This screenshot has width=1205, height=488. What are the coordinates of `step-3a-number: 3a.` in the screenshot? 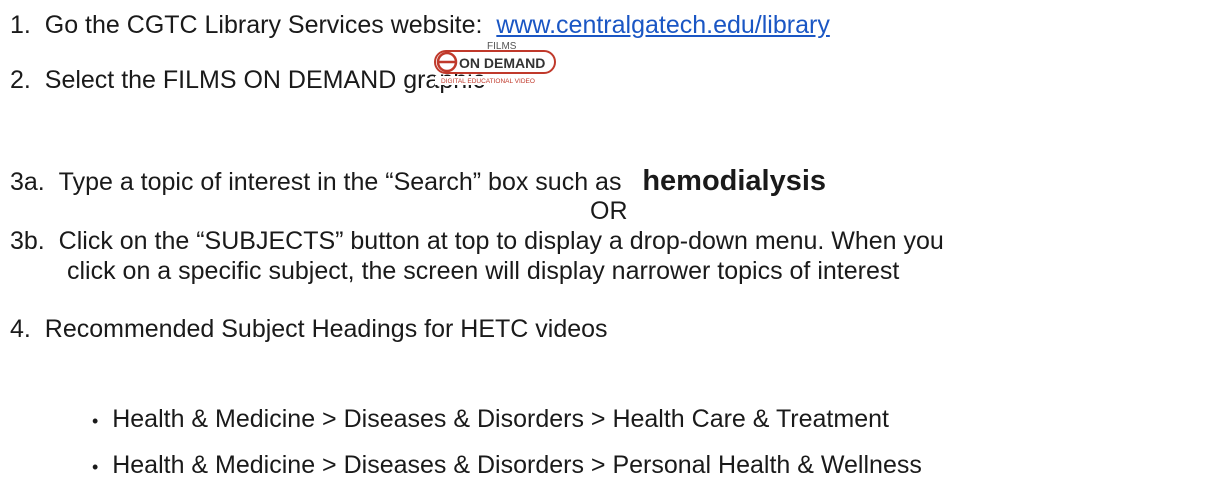 It's located at (27, 182).